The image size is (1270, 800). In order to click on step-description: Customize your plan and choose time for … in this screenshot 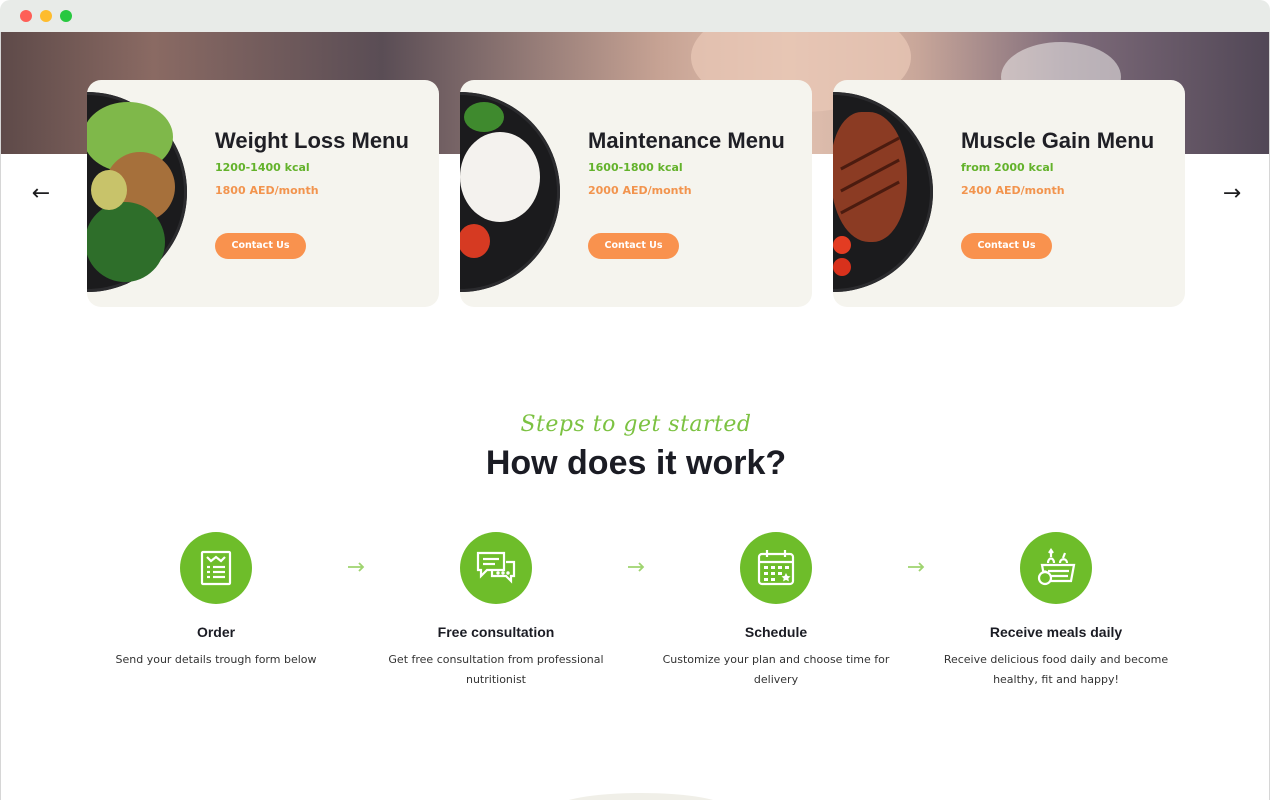, I will do `click(776, 669)`.